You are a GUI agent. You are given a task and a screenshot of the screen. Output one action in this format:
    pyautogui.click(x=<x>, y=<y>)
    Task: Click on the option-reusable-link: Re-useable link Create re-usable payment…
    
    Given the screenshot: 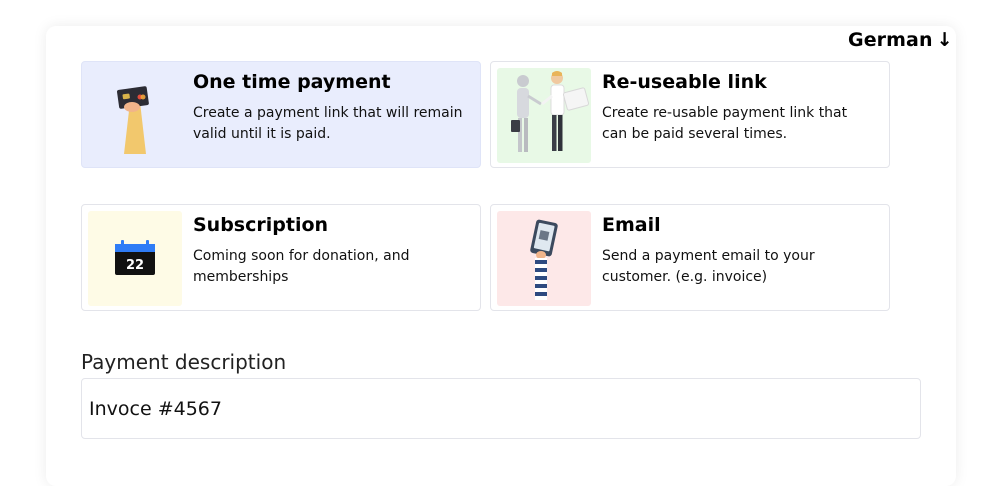 What is the action you would take?
    pyautogui.click(x=690, y=114)
    